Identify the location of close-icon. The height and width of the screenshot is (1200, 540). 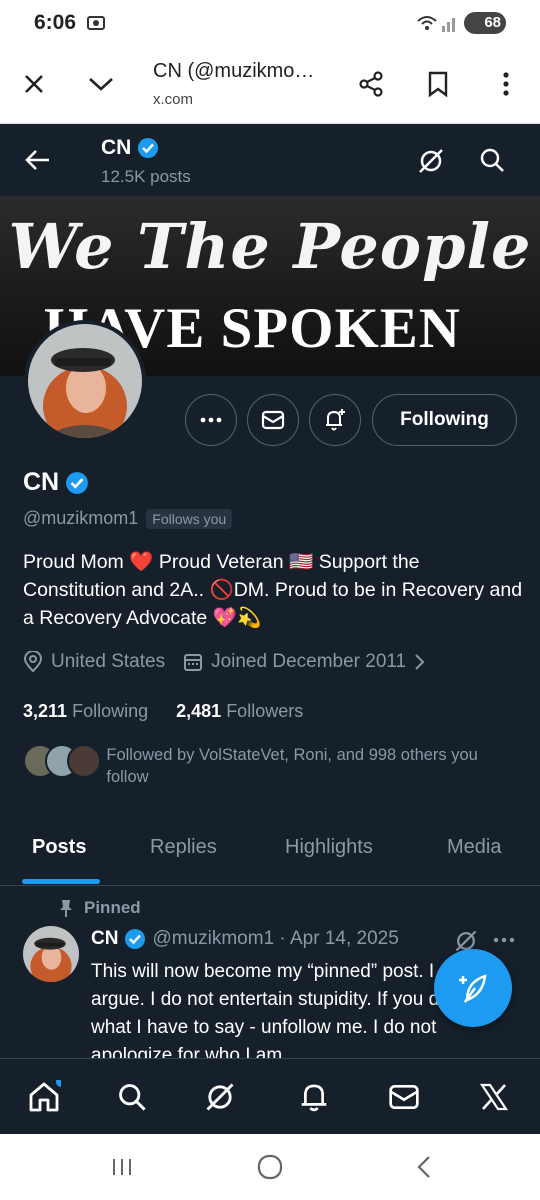
(34, 84).